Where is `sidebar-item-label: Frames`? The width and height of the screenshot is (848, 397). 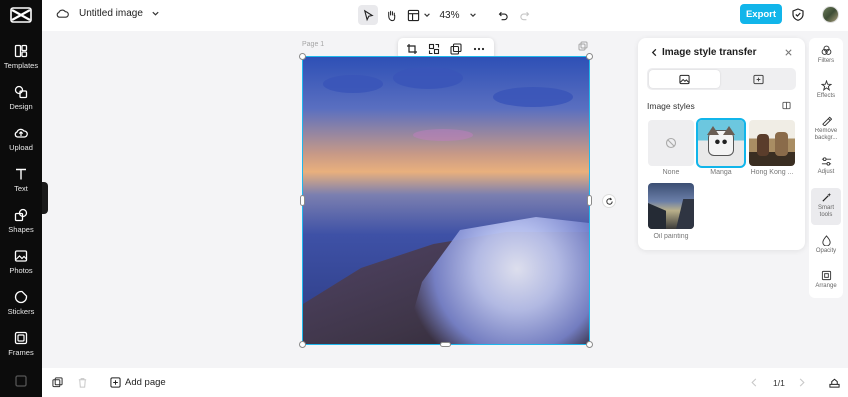 sidebar-item-label: Frames is located at coordinates (21, 352).